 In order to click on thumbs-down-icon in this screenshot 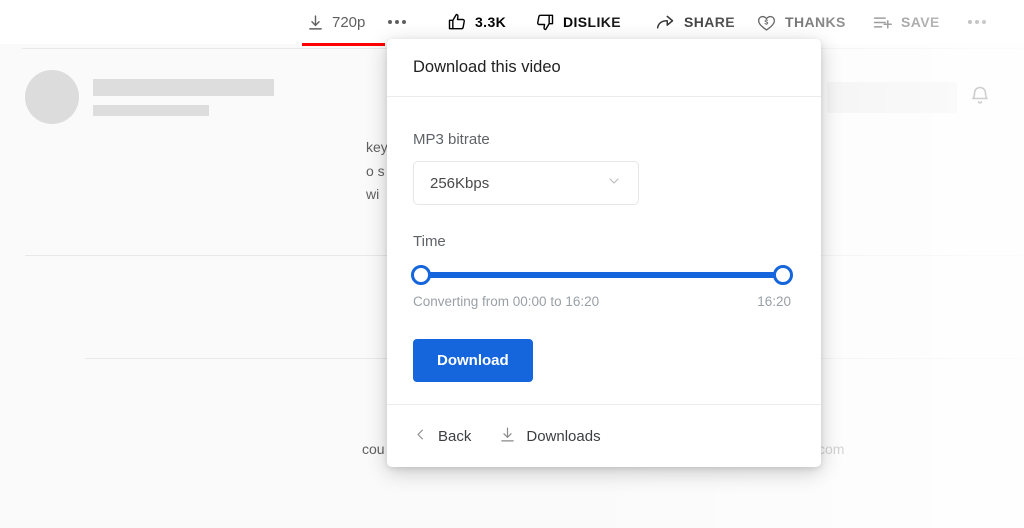, I will do `click(545, 22)`.